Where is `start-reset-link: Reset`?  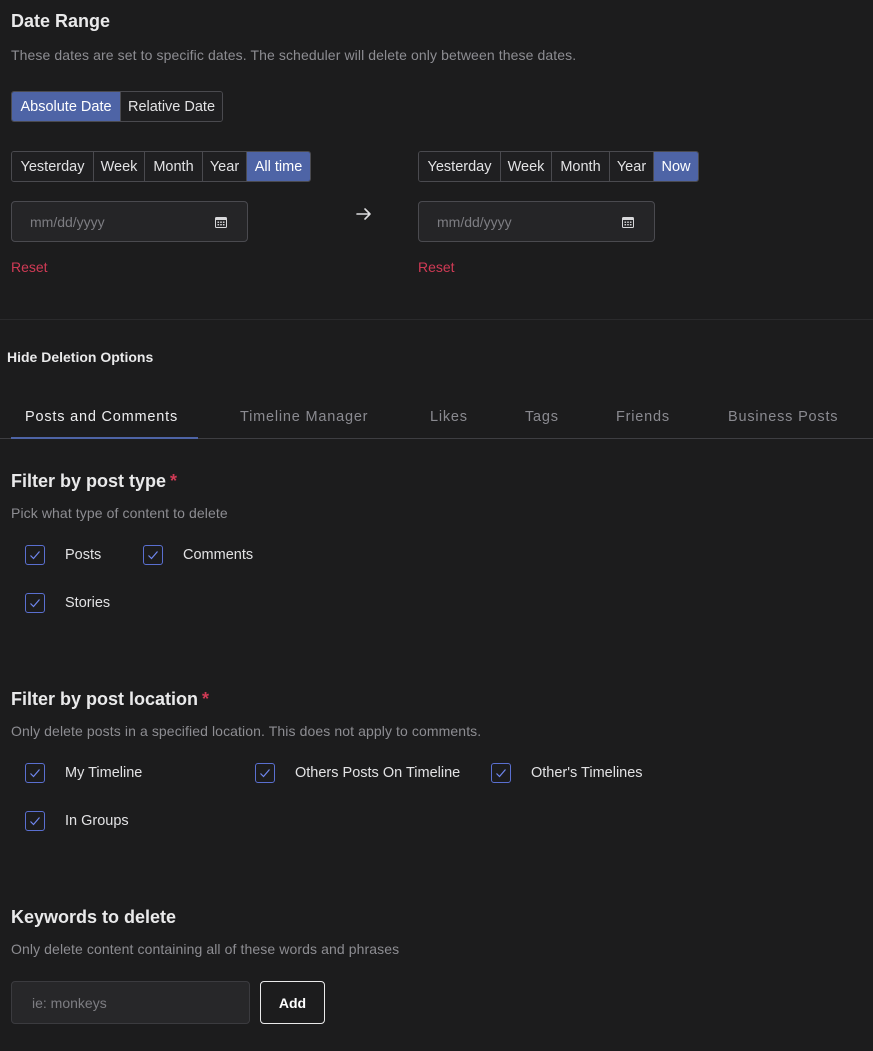
start-reset-link: Reset is located at coordinates (29, 267).